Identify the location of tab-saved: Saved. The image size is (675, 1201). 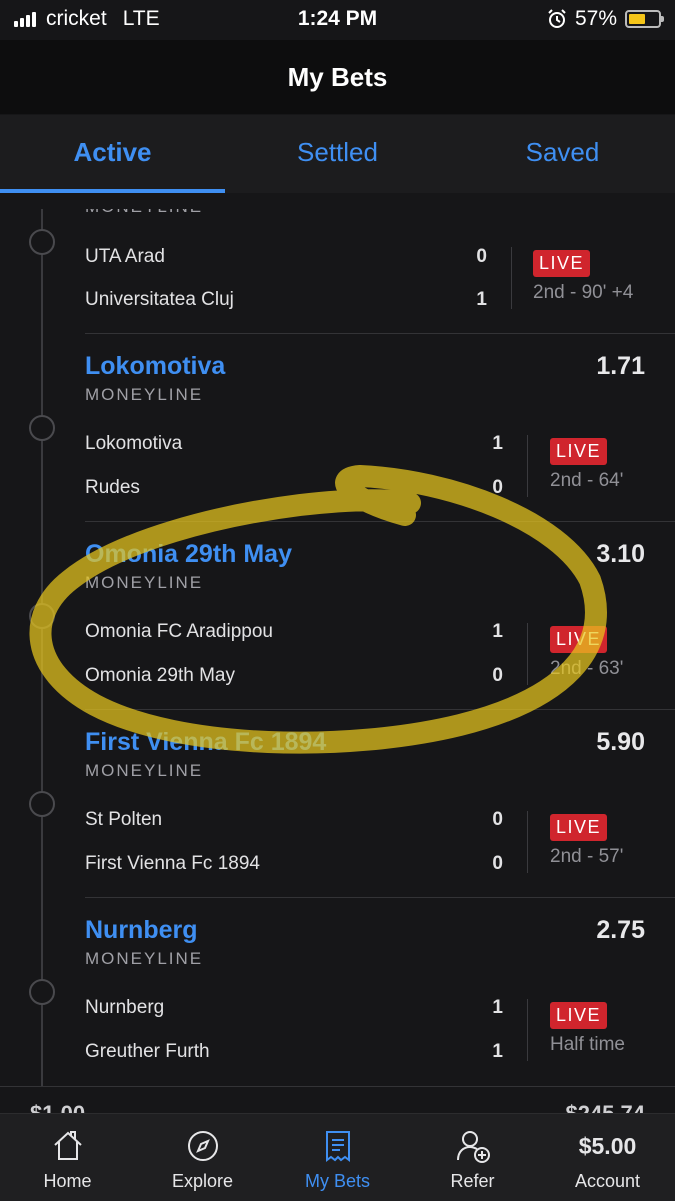
(562, 154).